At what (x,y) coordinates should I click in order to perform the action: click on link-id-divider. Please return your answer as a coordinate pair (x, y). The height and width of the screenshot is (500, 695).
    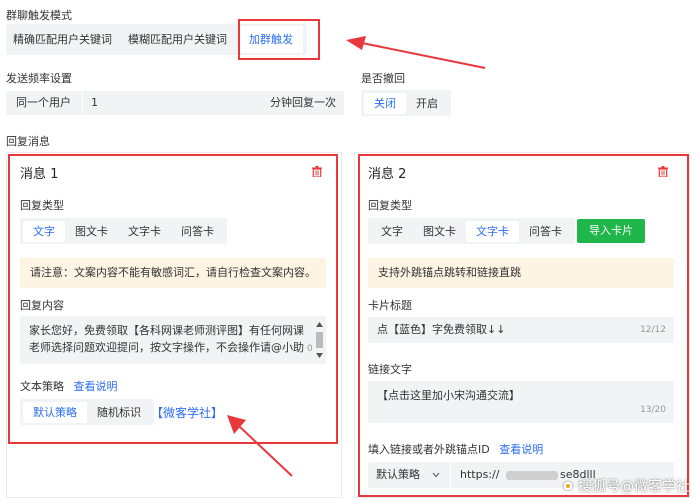
    Looking at the image, I should click on (450, 475).